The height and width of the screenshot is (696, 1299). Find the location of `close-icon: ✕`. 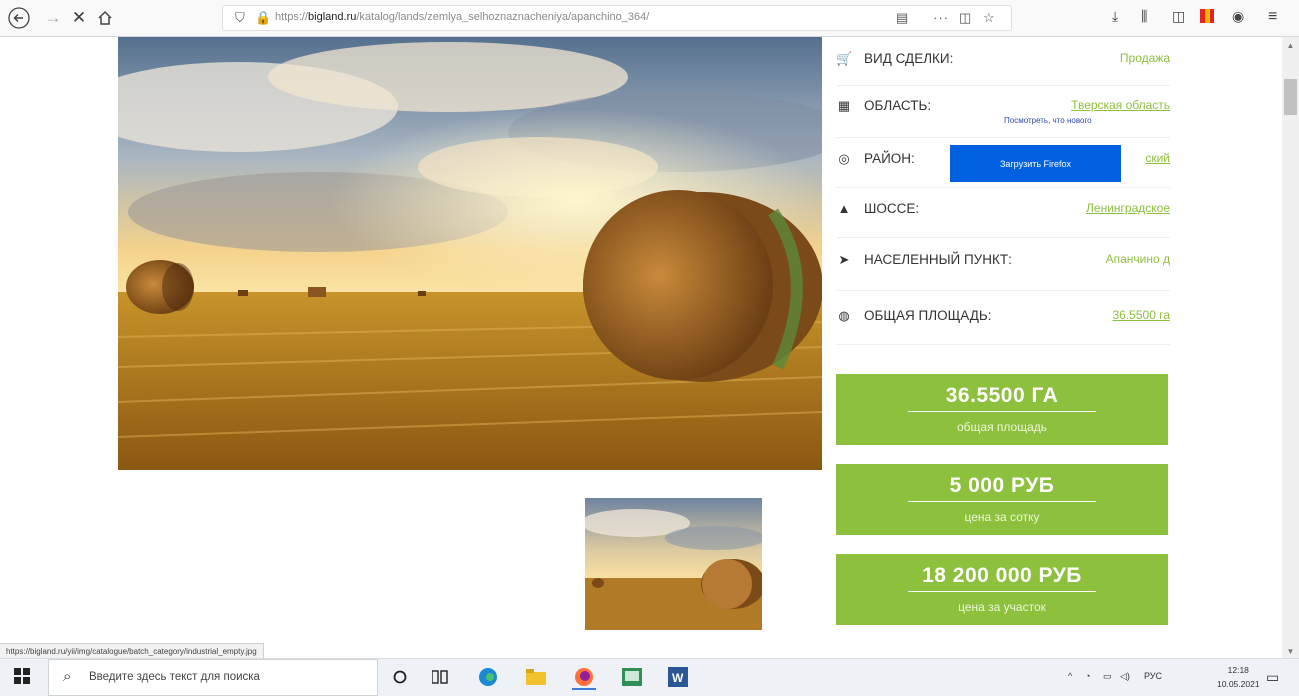

close-icon: ✕ is located at coordinates (79, 17).